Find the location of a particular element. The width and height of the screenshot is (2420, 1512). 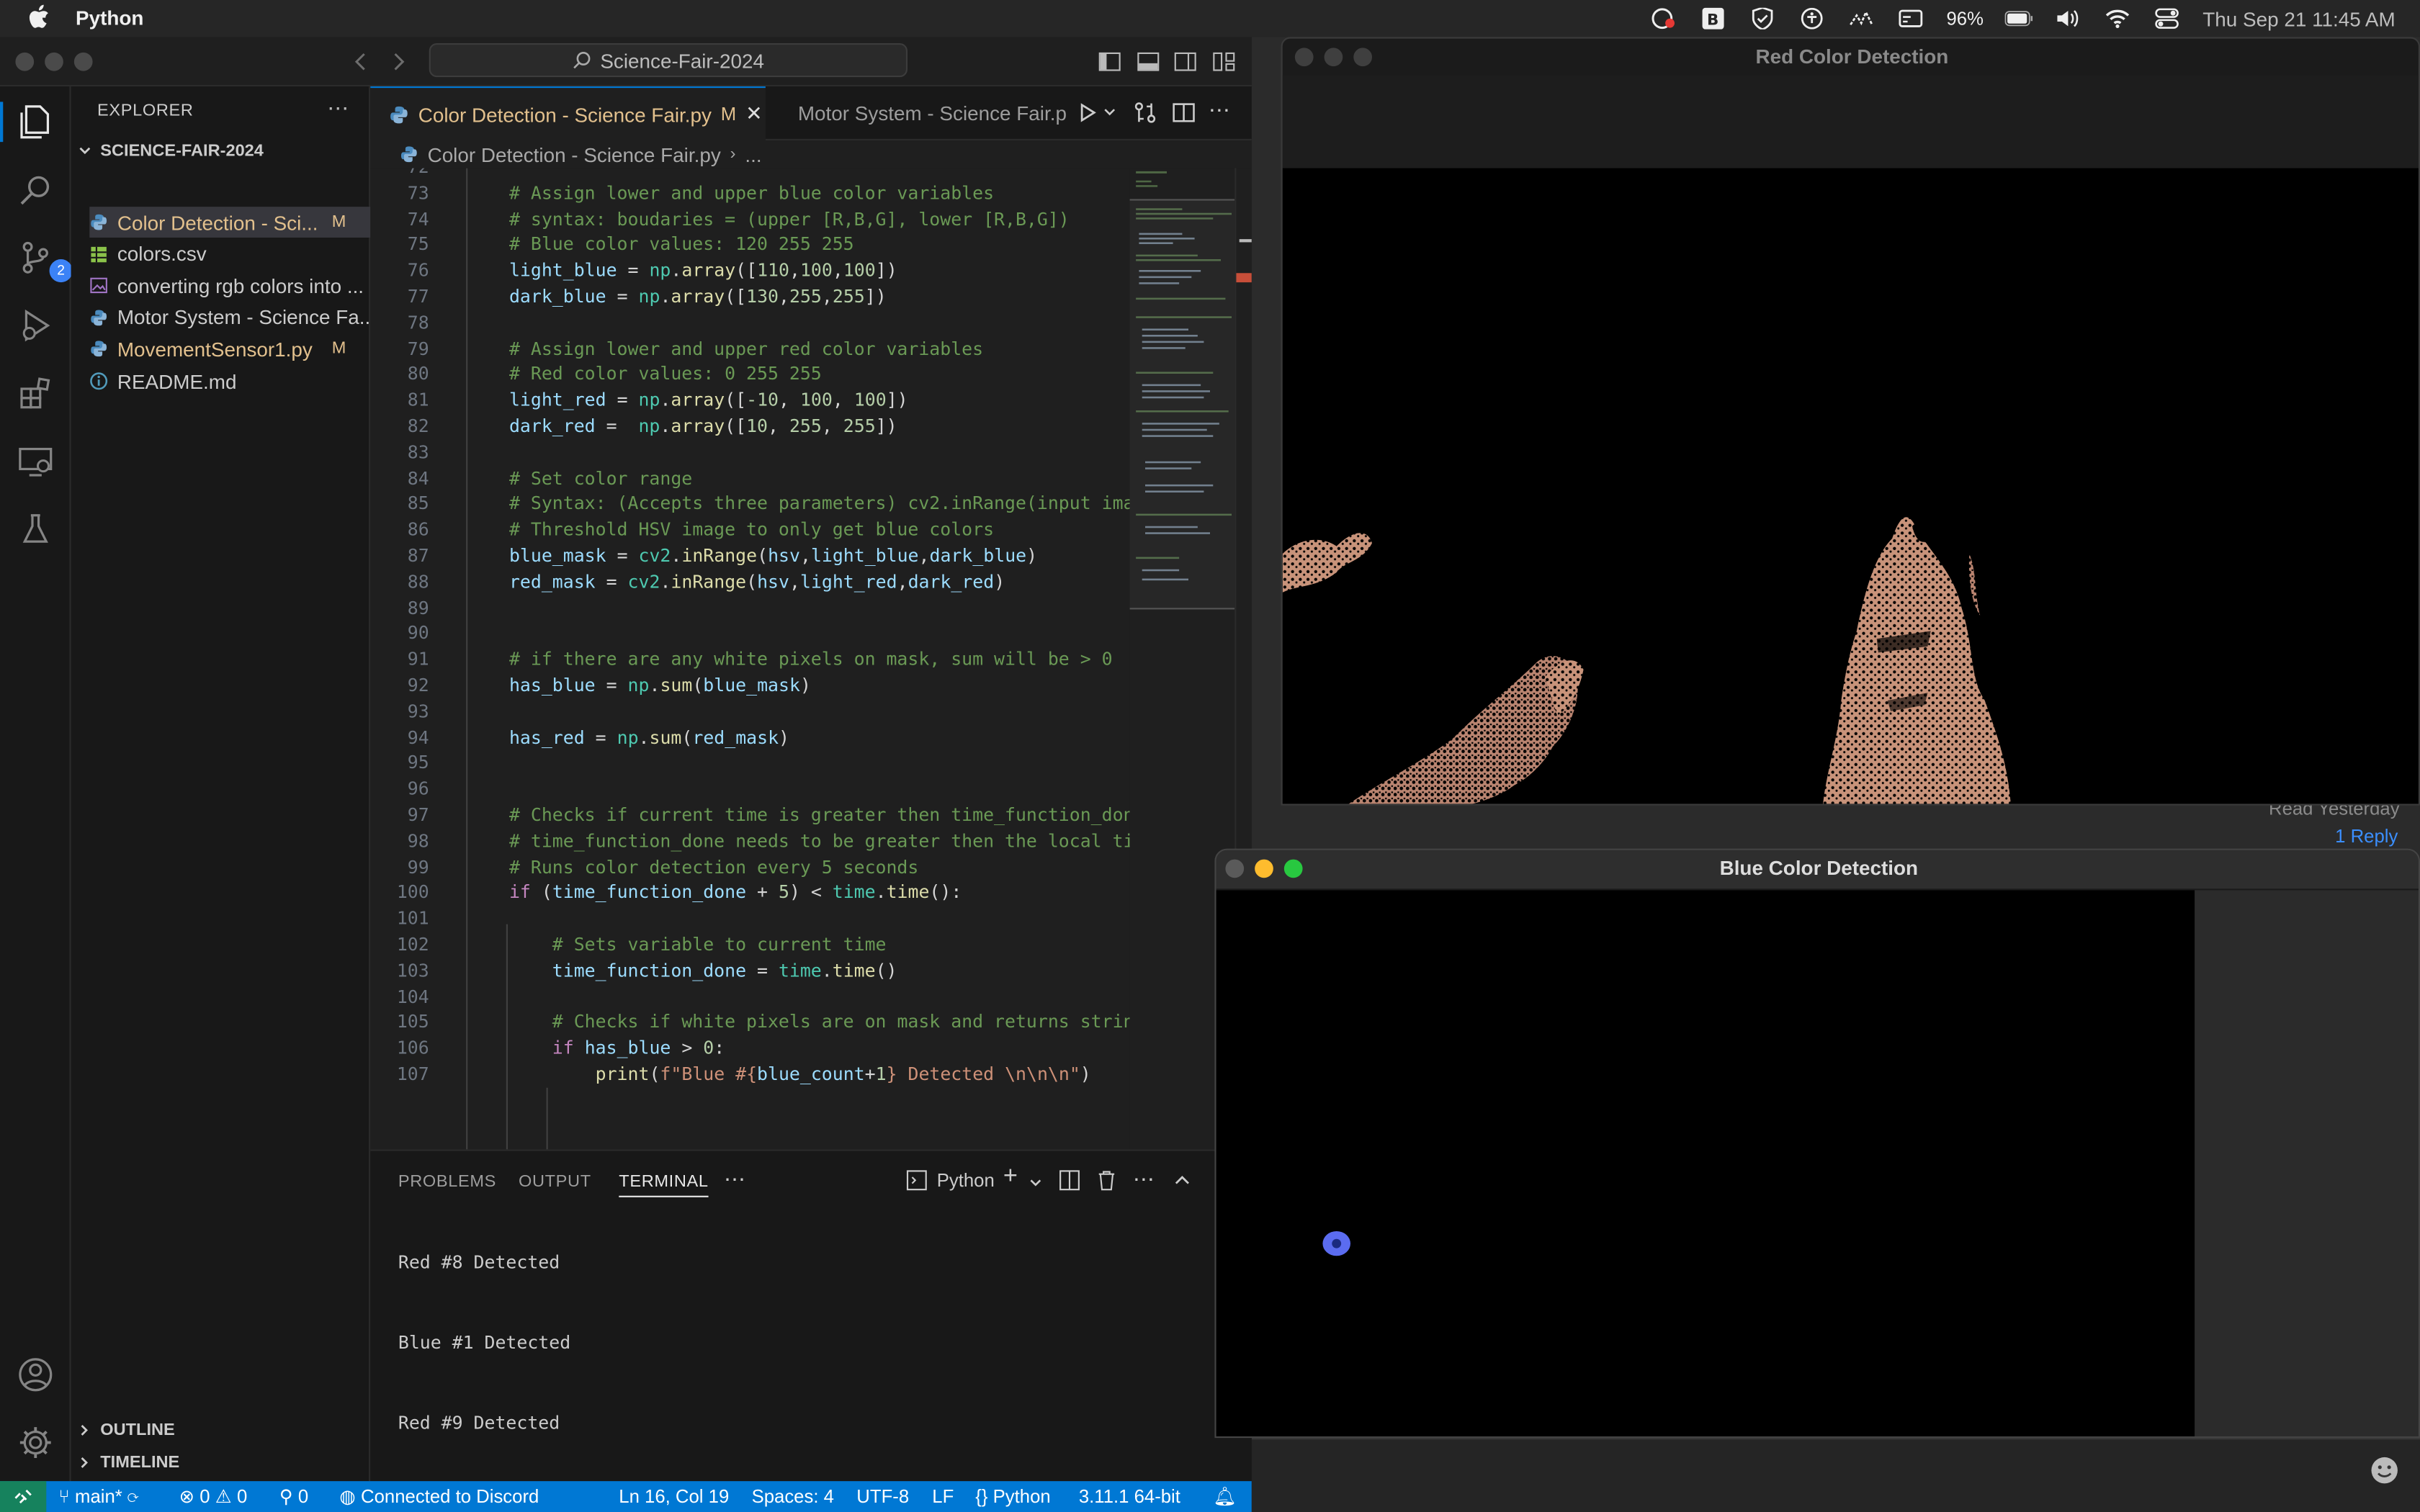

run-python-icon is located at coordinates (1088, 112).